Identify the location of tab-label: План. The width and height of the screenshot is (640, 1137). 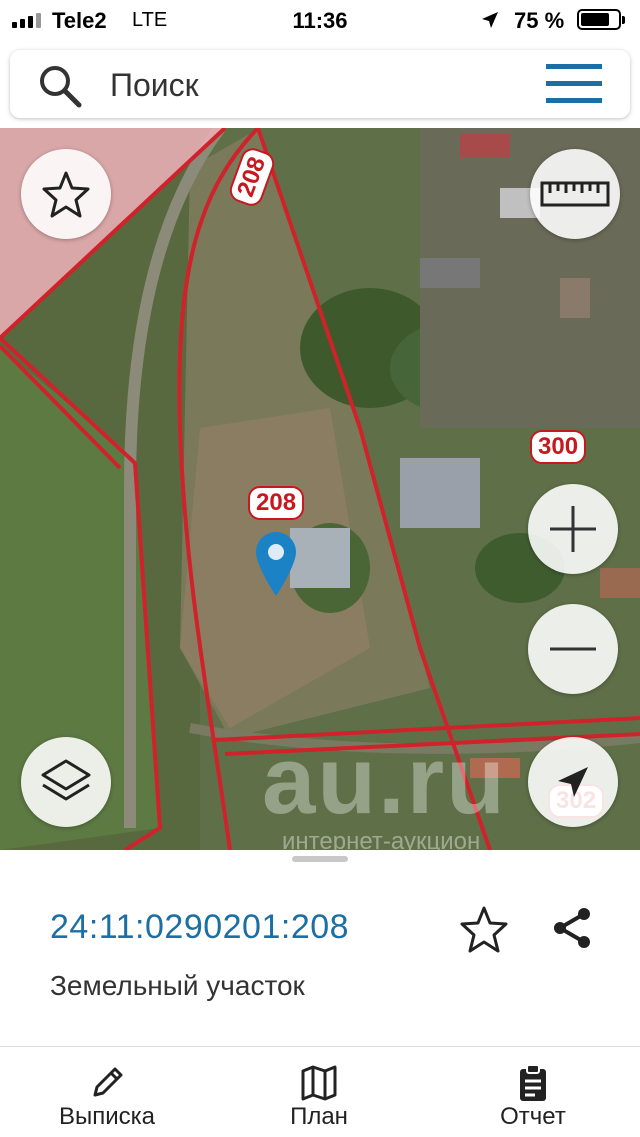
(319, 1116).